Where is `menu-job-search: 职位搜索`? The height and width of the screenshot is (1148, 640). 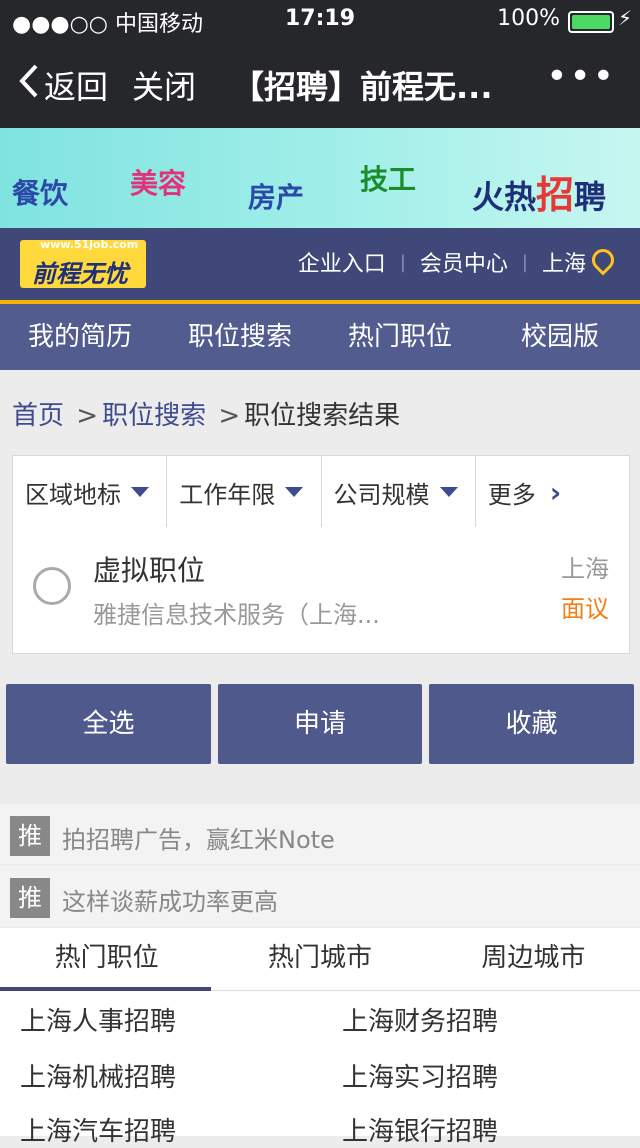
menu-job-search: 职位搜索 is located at coordinates (240, 337).